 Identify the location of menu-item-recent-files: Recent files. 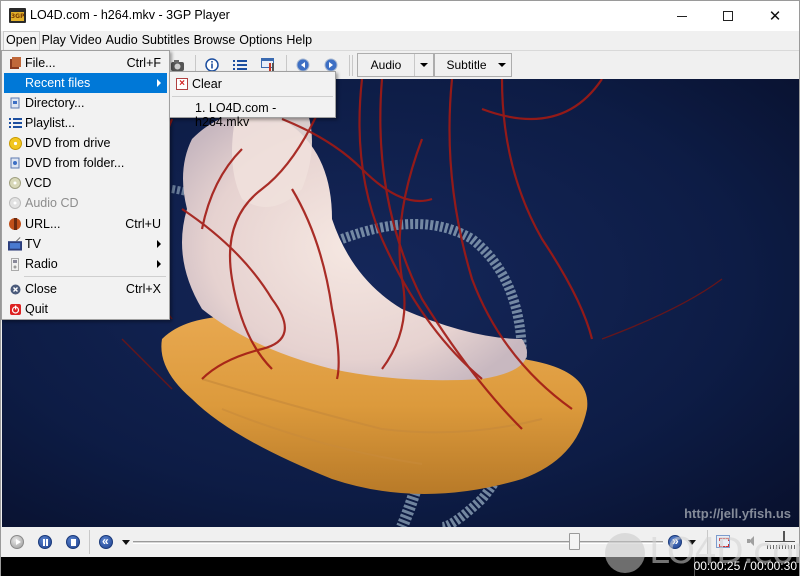
(85, 83).